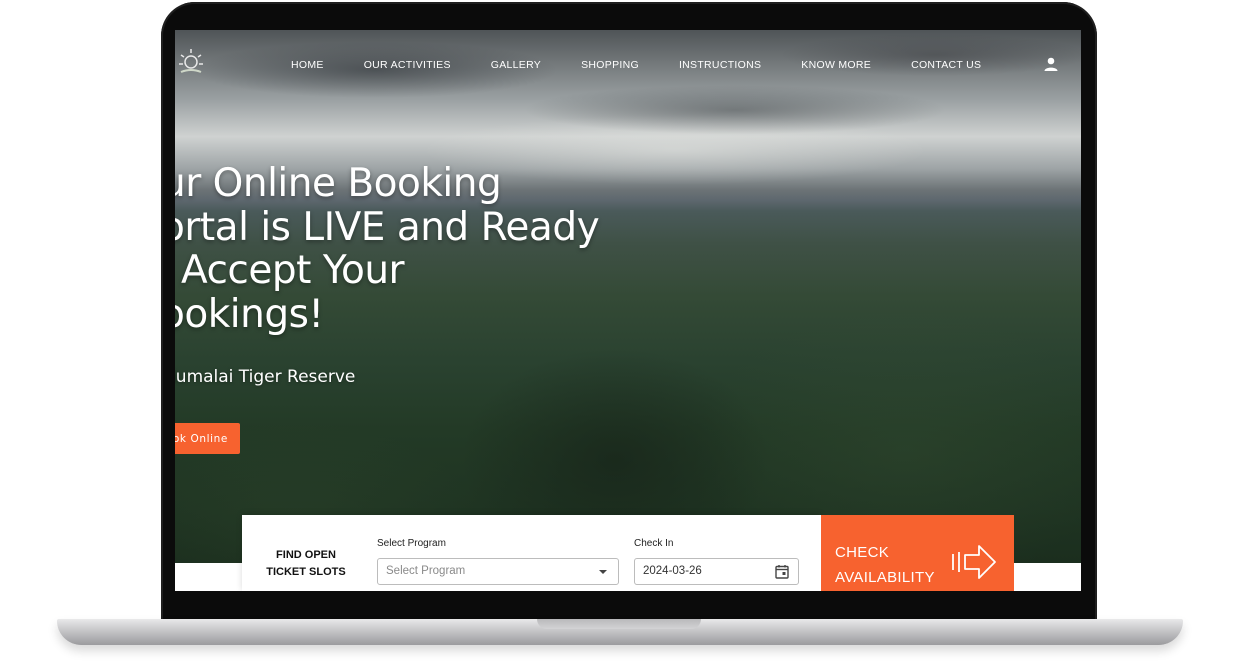  I want to click on check-availability-button: CHECK AVAILABILITY, so click(917, 553).